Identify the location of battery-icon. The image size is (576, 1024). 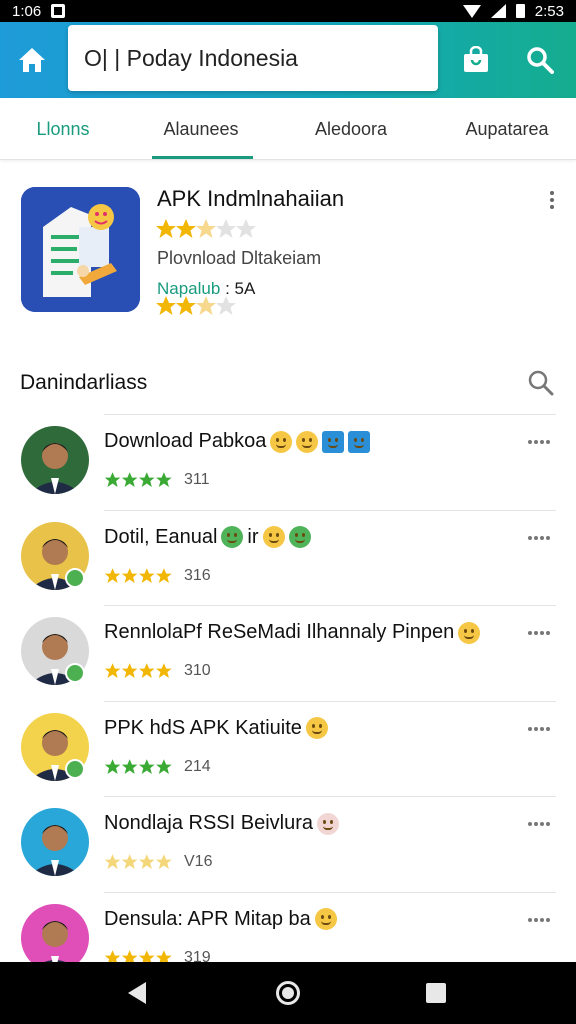
(520, 11).